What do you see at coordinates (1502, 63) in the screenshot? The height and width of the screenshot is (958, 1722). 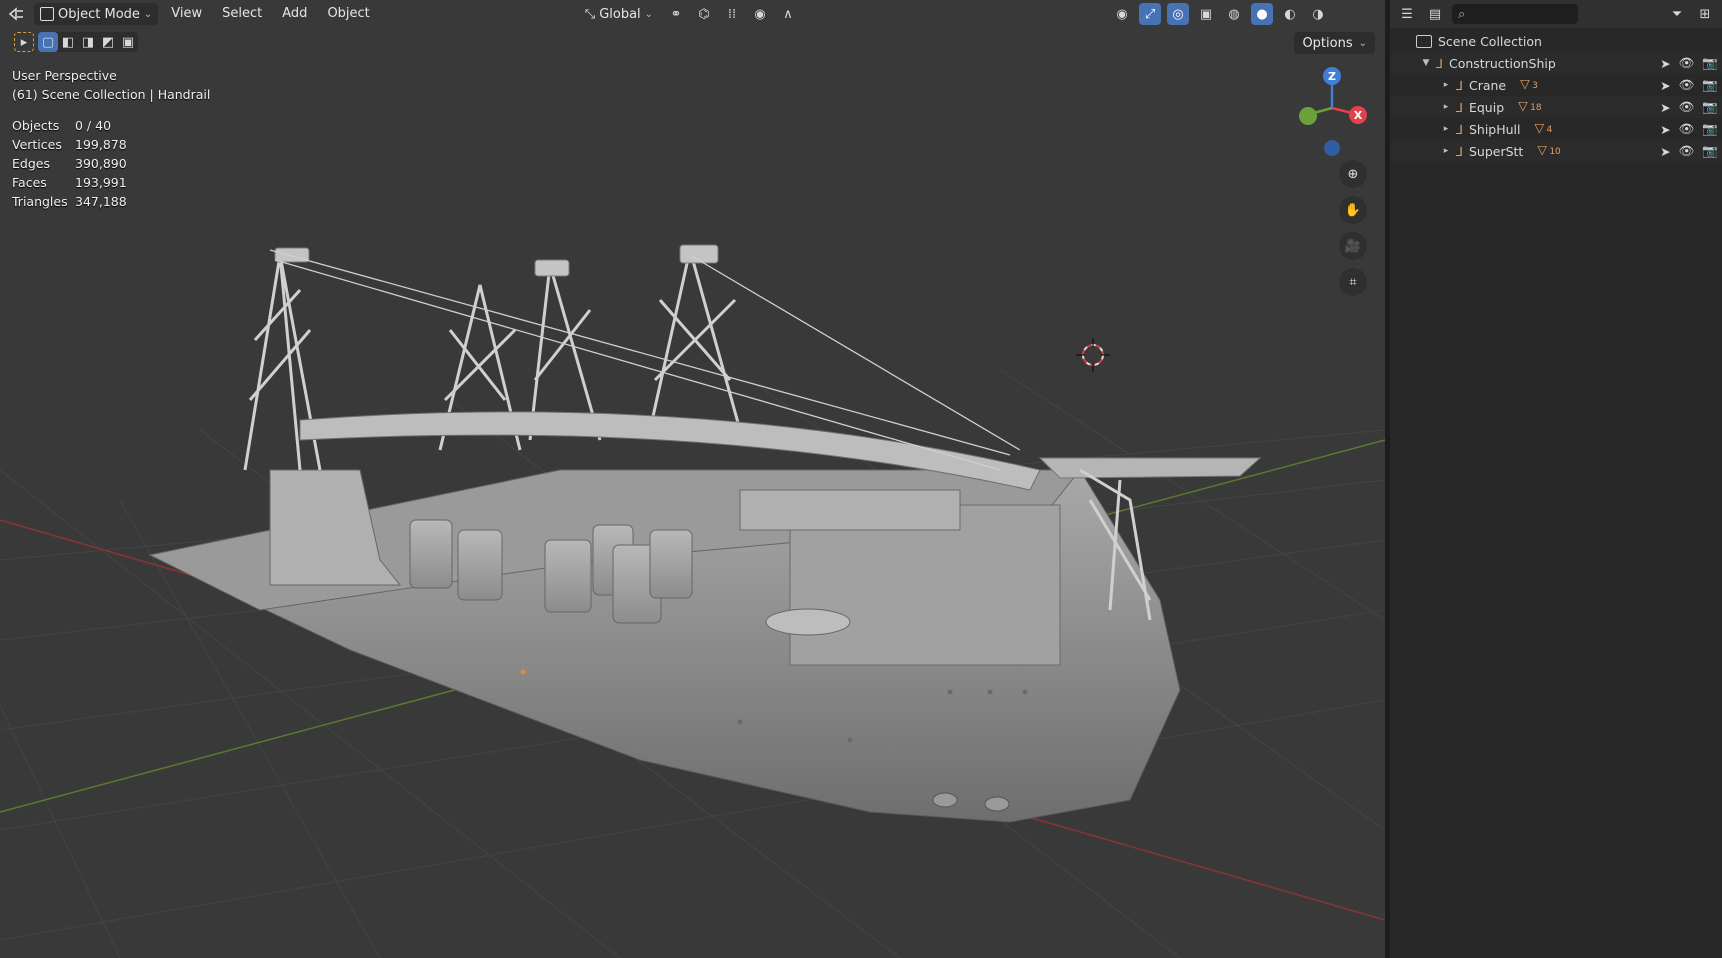 I see `collection-label: ConstructionShip` at bounding box center [1502, 63].